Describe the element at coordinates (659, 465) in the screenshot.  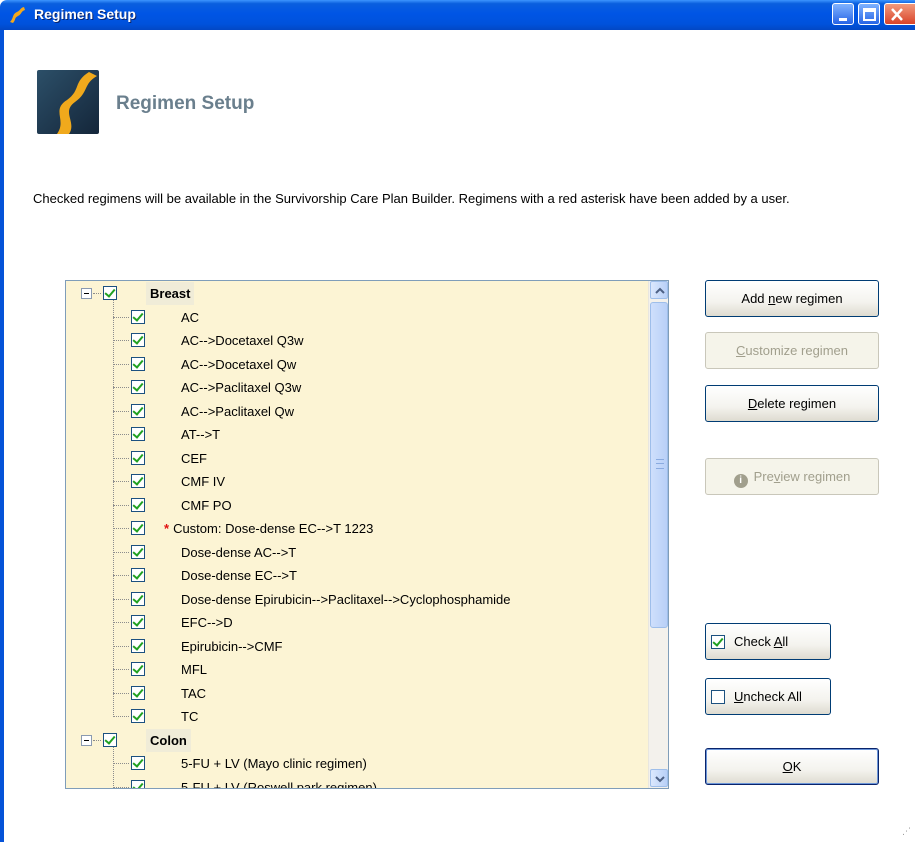
I see `scroll-thumb` at that location.